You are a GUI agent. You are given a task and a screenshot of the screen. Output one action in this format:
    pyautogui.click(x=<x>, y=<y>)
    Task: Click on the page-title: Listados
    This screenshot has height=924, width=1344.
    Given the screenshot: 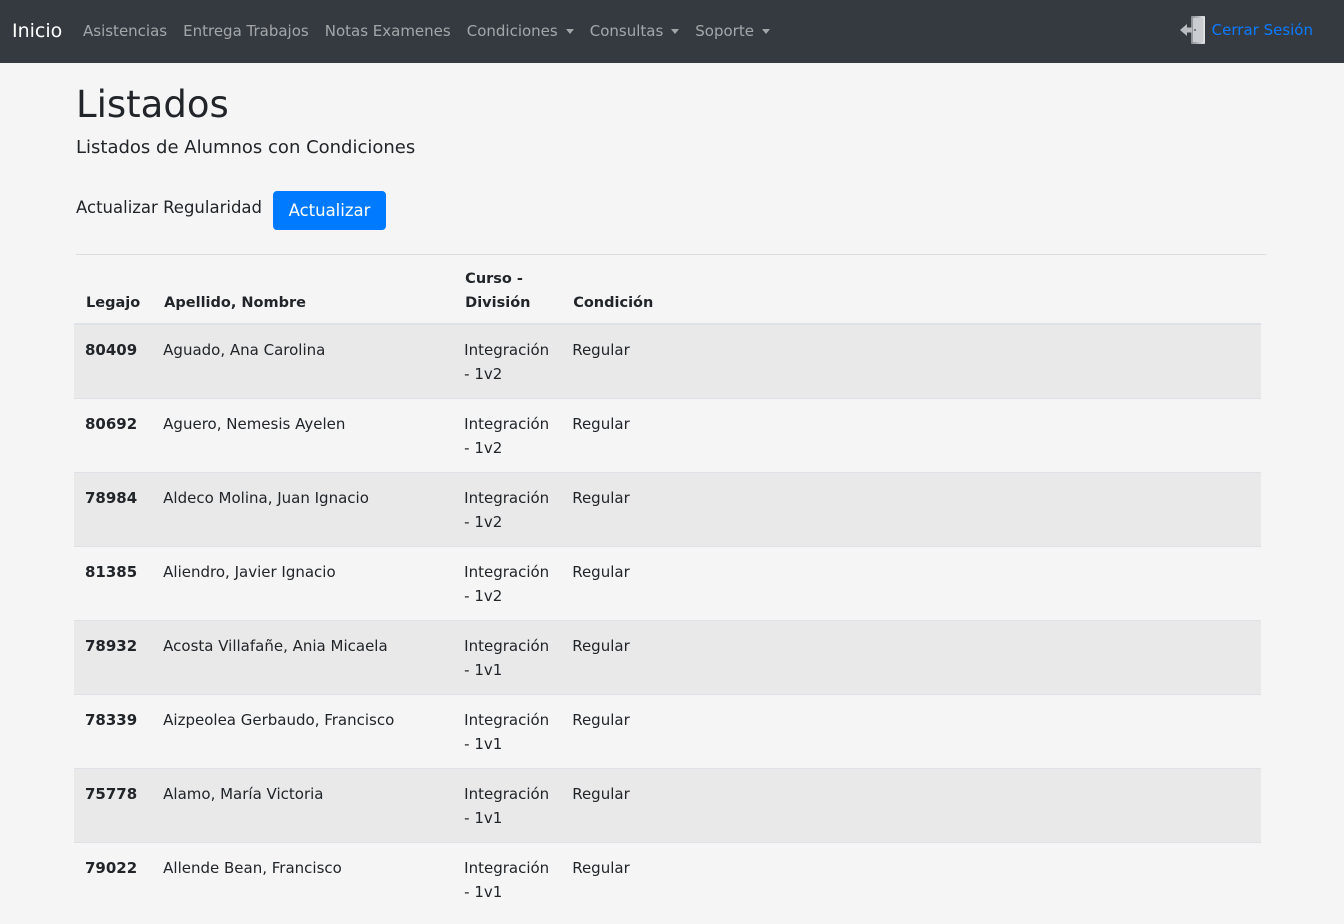 What is the action you would take?
    pyautogui.click(x=152, y=104)
    